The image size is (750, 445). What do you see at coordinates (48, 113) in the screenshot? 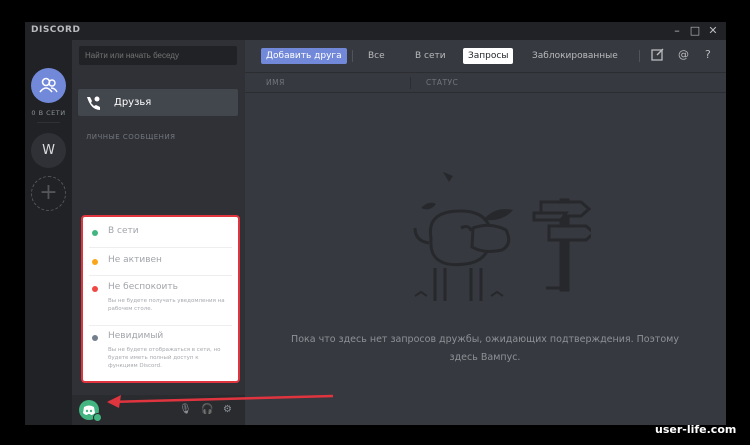
I see `online-count: 0 В СЕТИ` at bounding box center [48, 113].